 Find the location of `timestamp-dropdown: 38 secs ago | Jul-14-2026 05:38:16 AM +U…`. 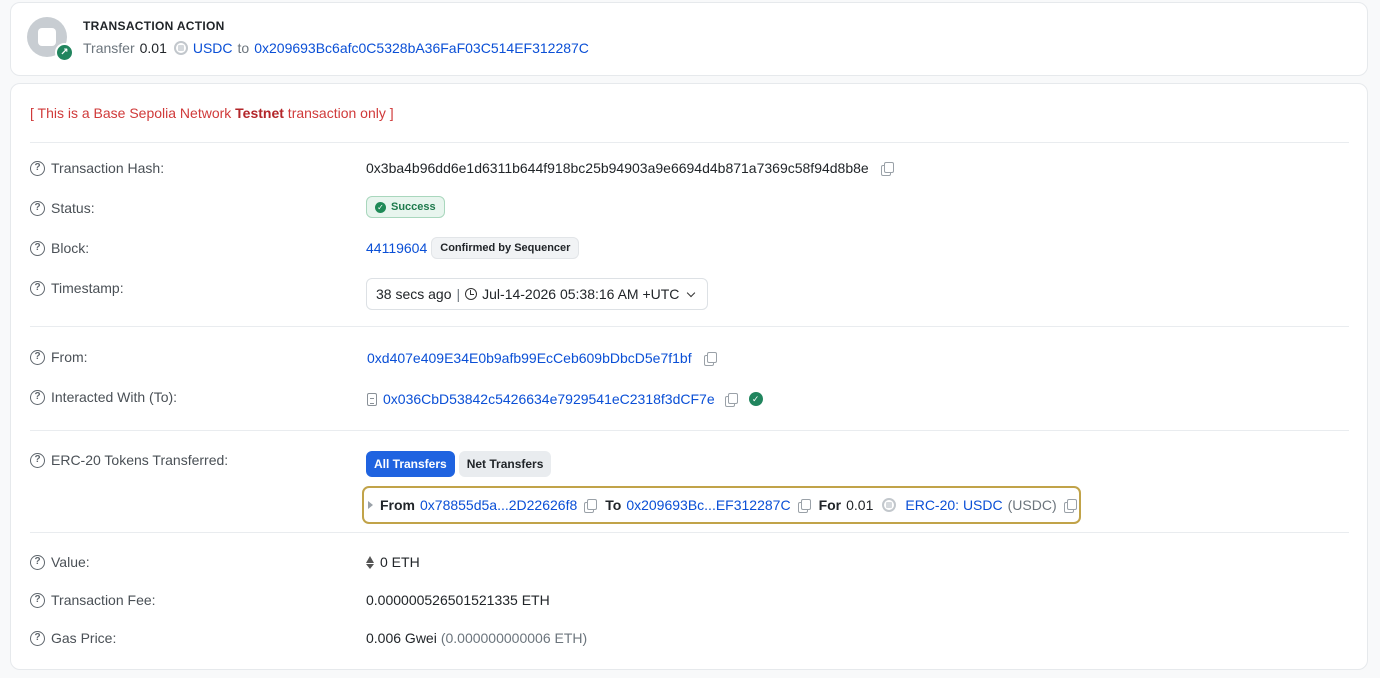

timestamp-dropdown: 38 secs ago | Jul-14-2026 05:38:16 AM +U… is located at coordinates (537, 294).